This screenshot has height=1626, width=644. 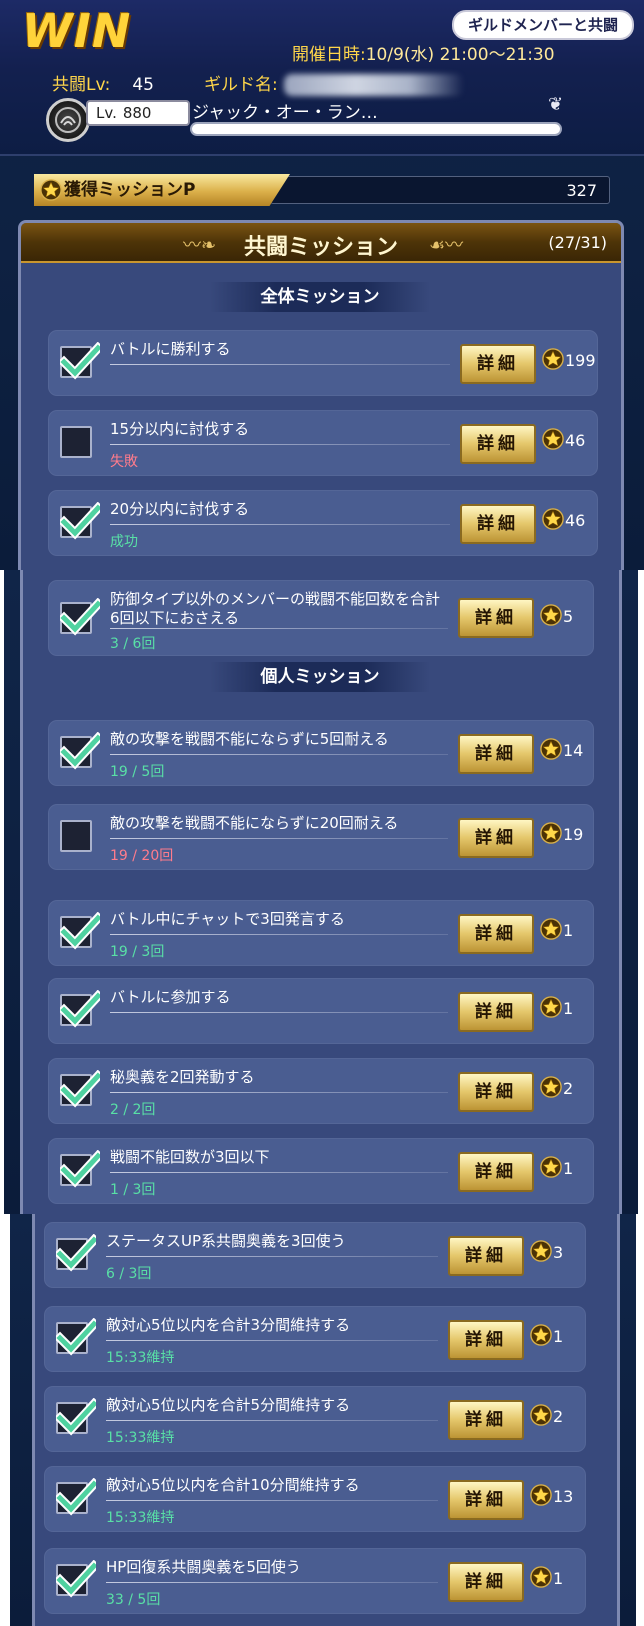 I want to click on guild-name-label: ギルド名:, so click(x=241, y=85).